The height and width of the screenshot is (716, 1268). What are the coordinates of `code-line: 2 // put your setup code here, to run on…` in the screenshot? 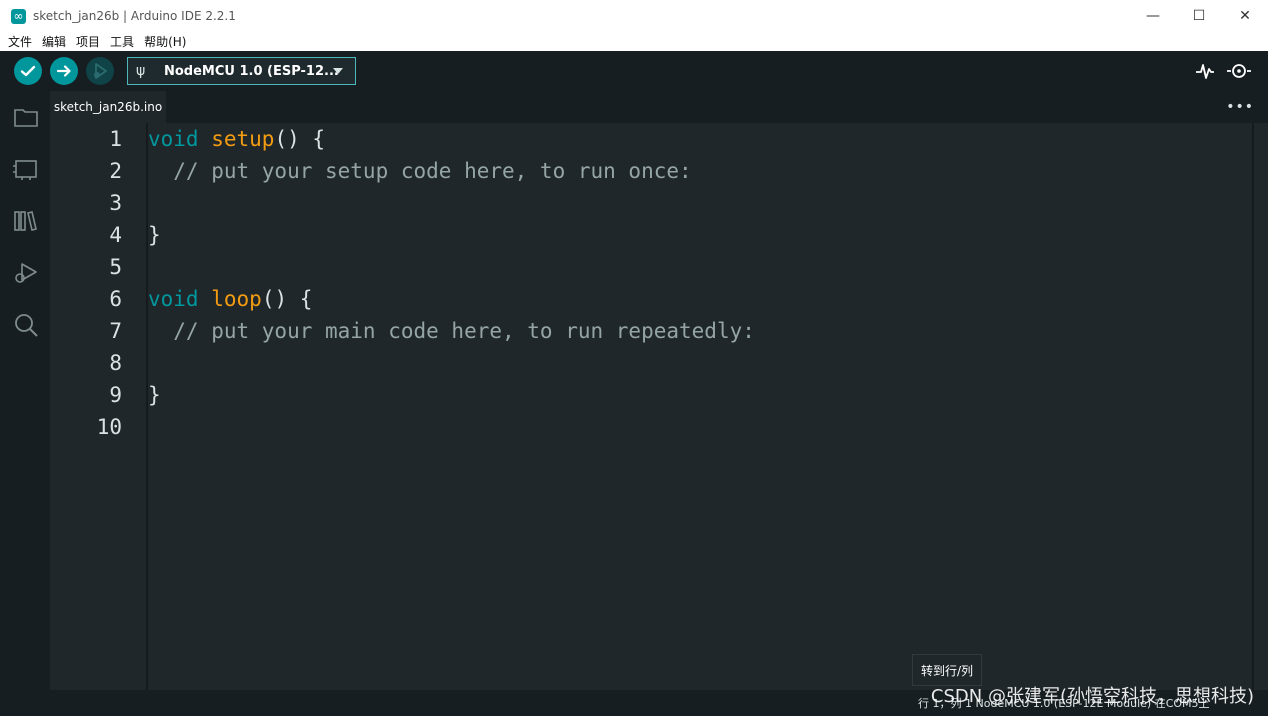 It's located at (650, 171).